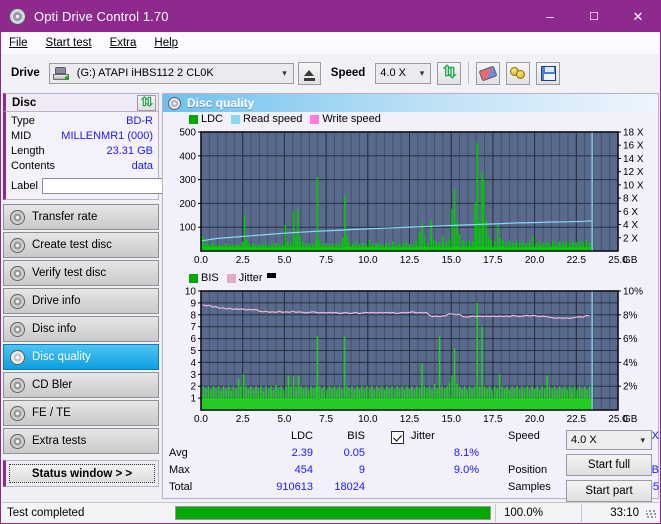  What do you see at coordinates (81, 217) in the screenshot?
I see `sidebar-item-transfer-rate: Transfer rate` at bounding box center [81, 217].